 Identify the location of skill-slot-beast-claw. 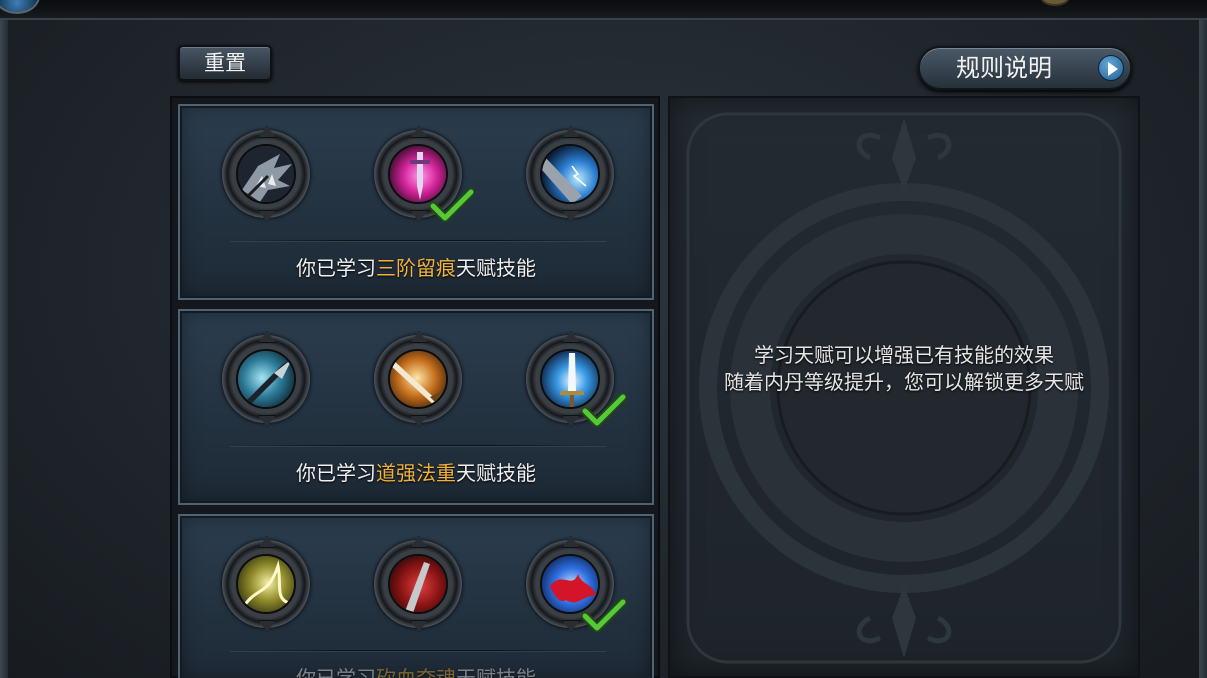
(266, 174).